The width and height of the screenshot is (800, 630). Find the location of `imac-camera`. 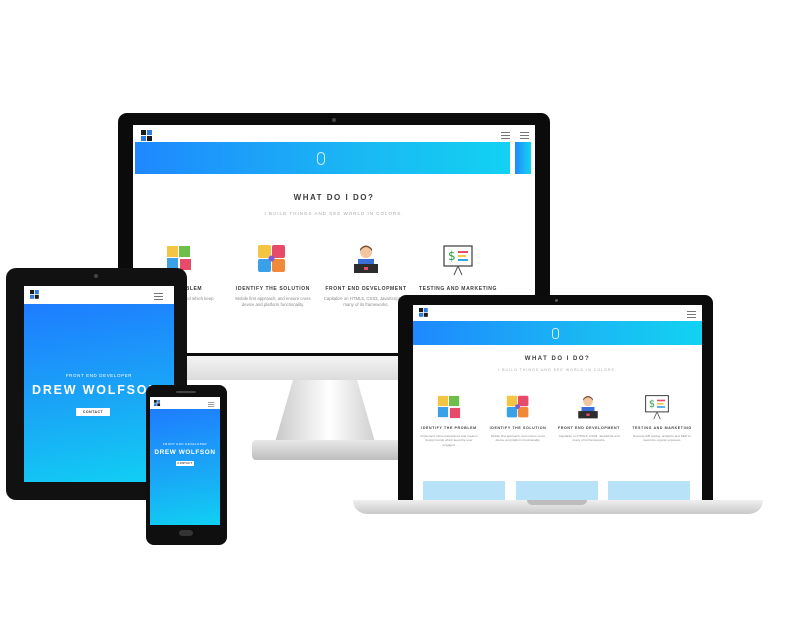

imac-camera is located at coordinates (334, 120).